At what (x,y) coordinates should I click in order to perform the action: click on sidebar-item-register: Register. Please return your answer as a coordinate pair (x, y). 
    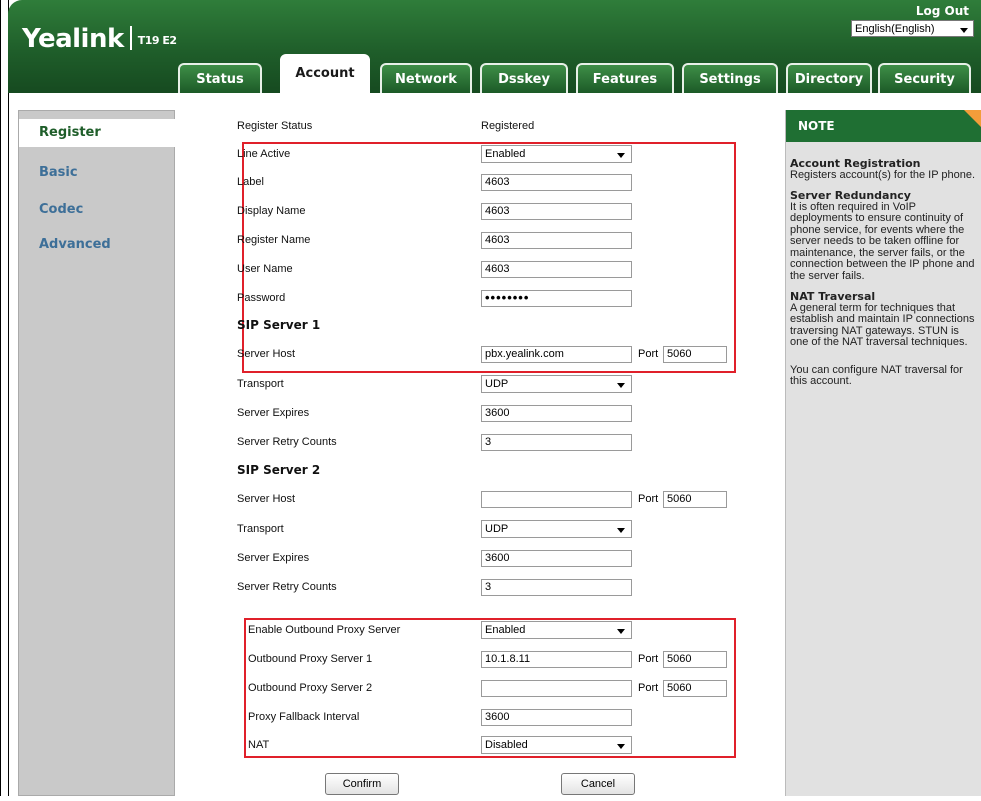
    Looking at the image, I should click on (97, 133).